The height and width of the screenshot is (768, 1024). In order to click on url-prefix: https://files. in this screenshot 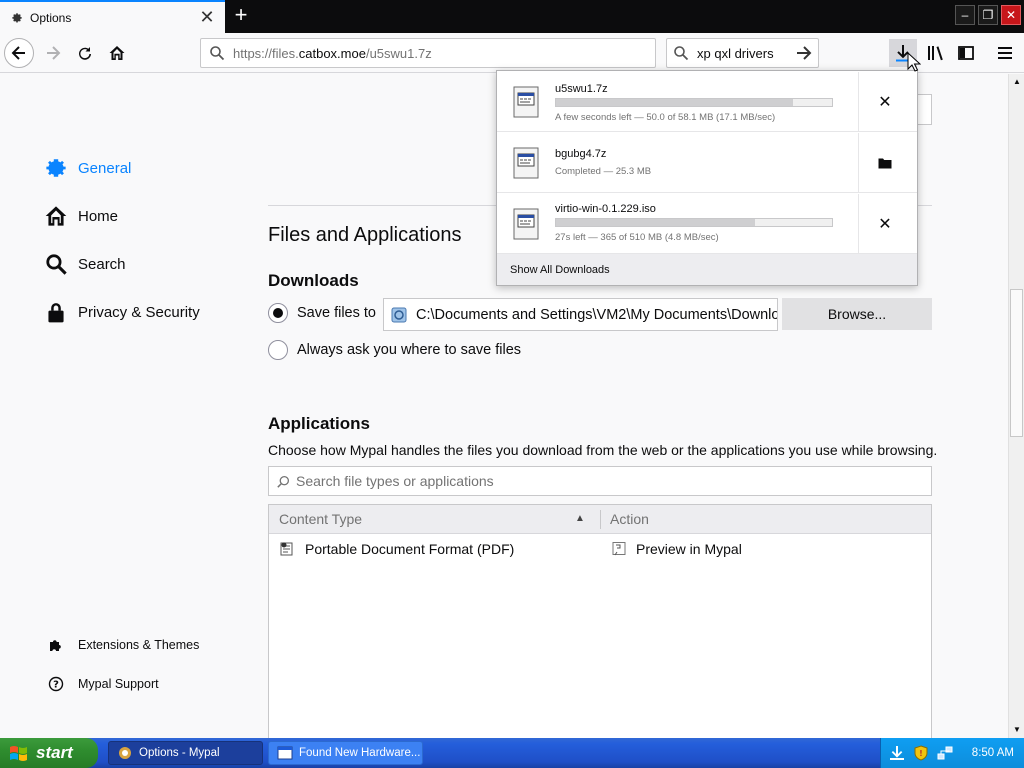, I will do `click(266, 53)`.